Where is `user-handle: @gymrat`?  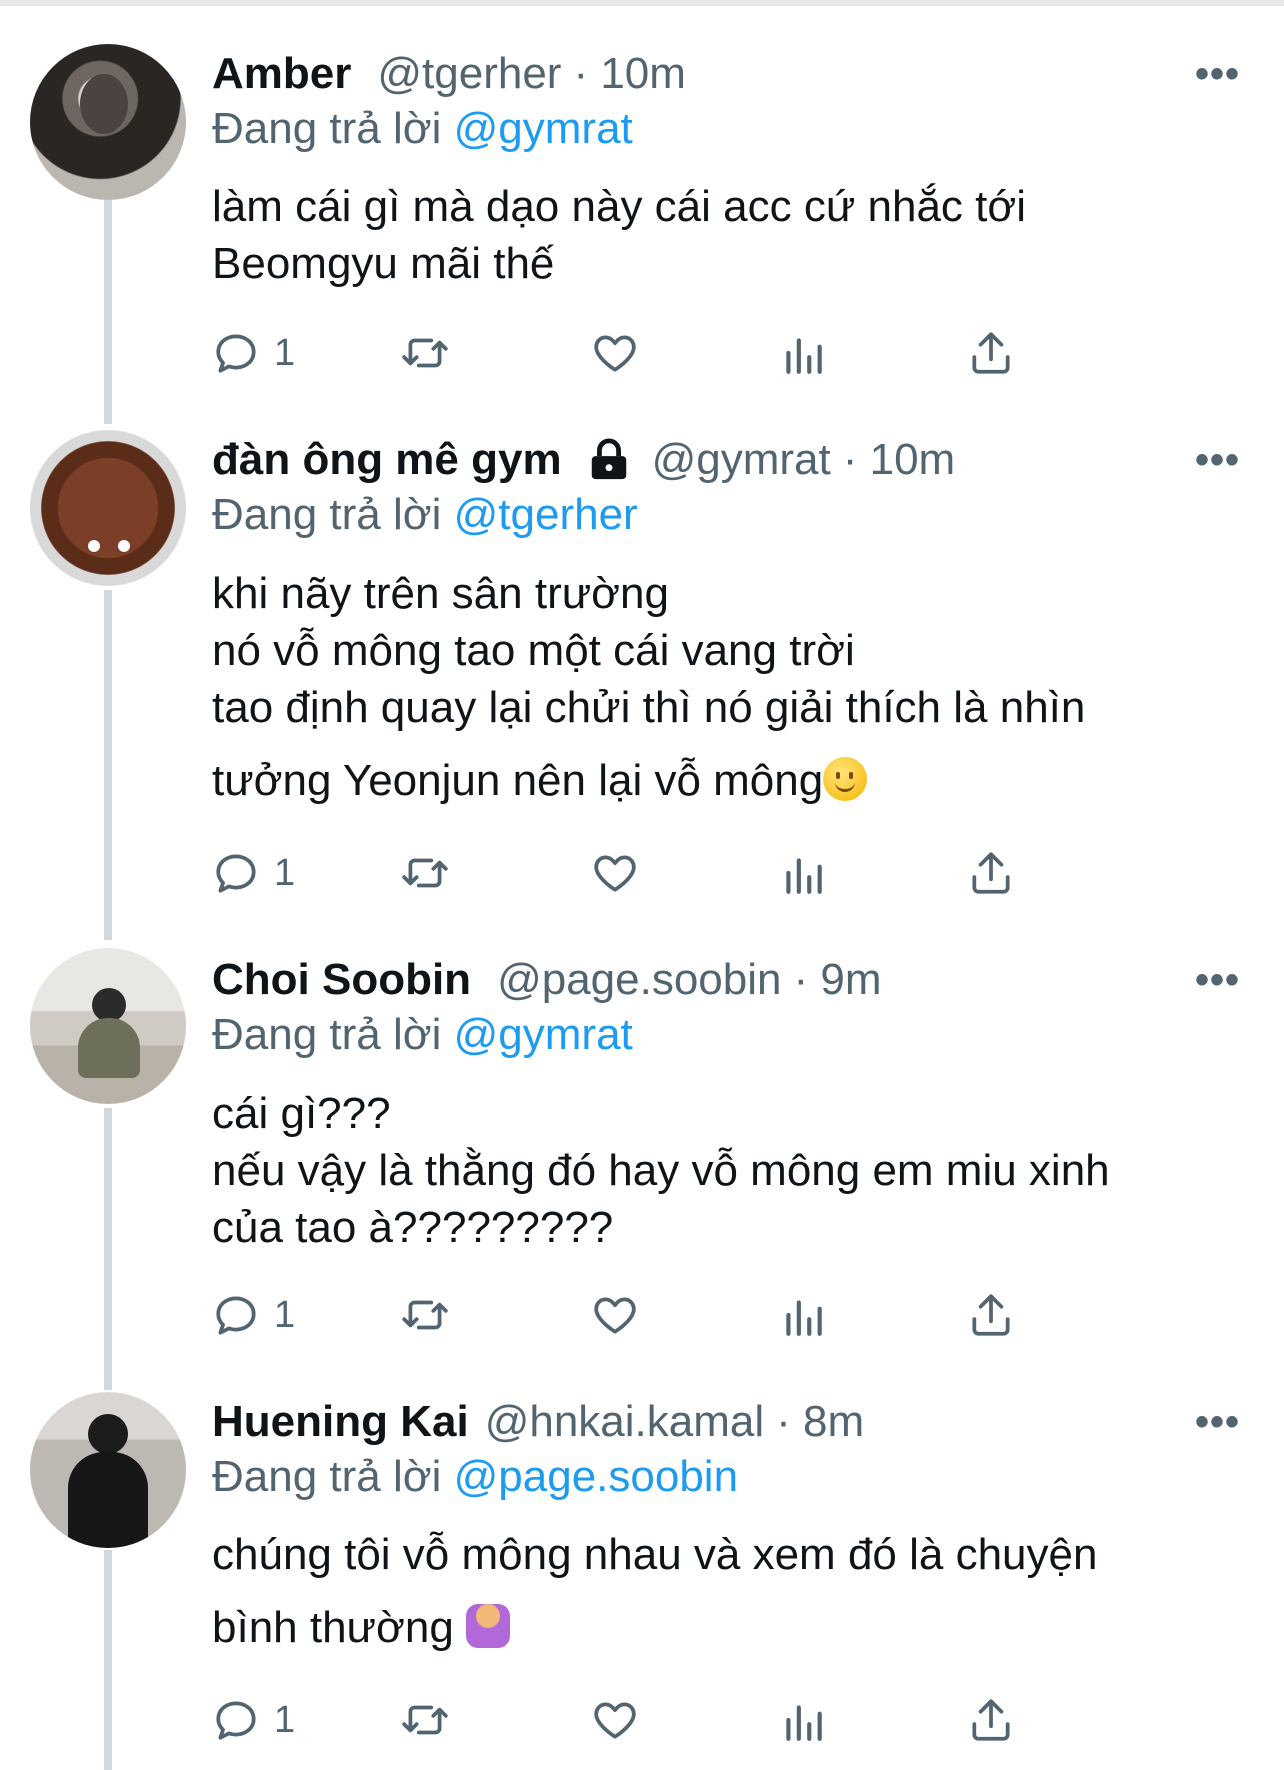 user-handle: @gymrat is located at coordinates (741, 460).